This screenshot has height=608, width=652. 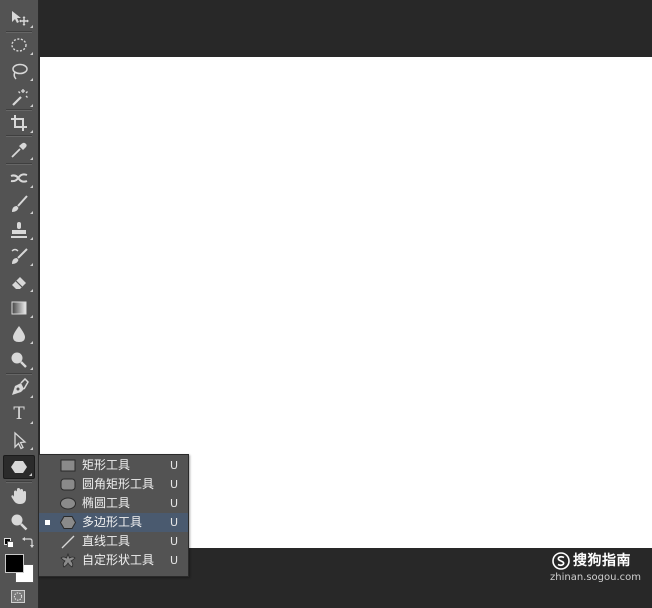 What do you see at coordinates (18, 596) in the screenshot?
I see `quick-mask-icon` at bounding box center [18, 596].